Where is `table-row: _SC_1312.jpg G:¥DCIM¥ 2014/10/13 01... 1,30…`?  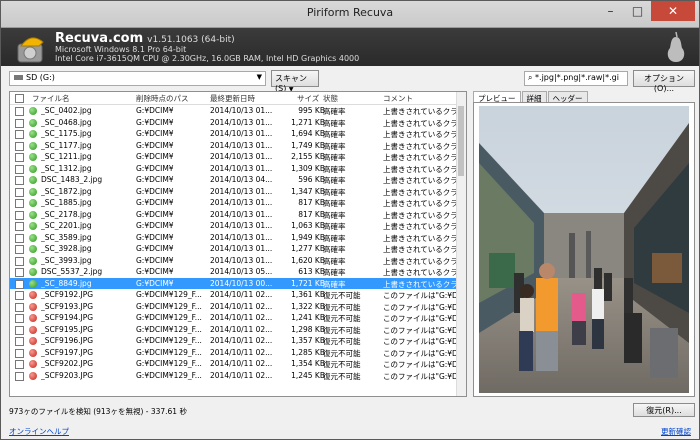 table-row: _SC_1312.jpg G:¥DCIM¥ 2014/10/13 01... 1,30… is located at coordinates (234, 169).